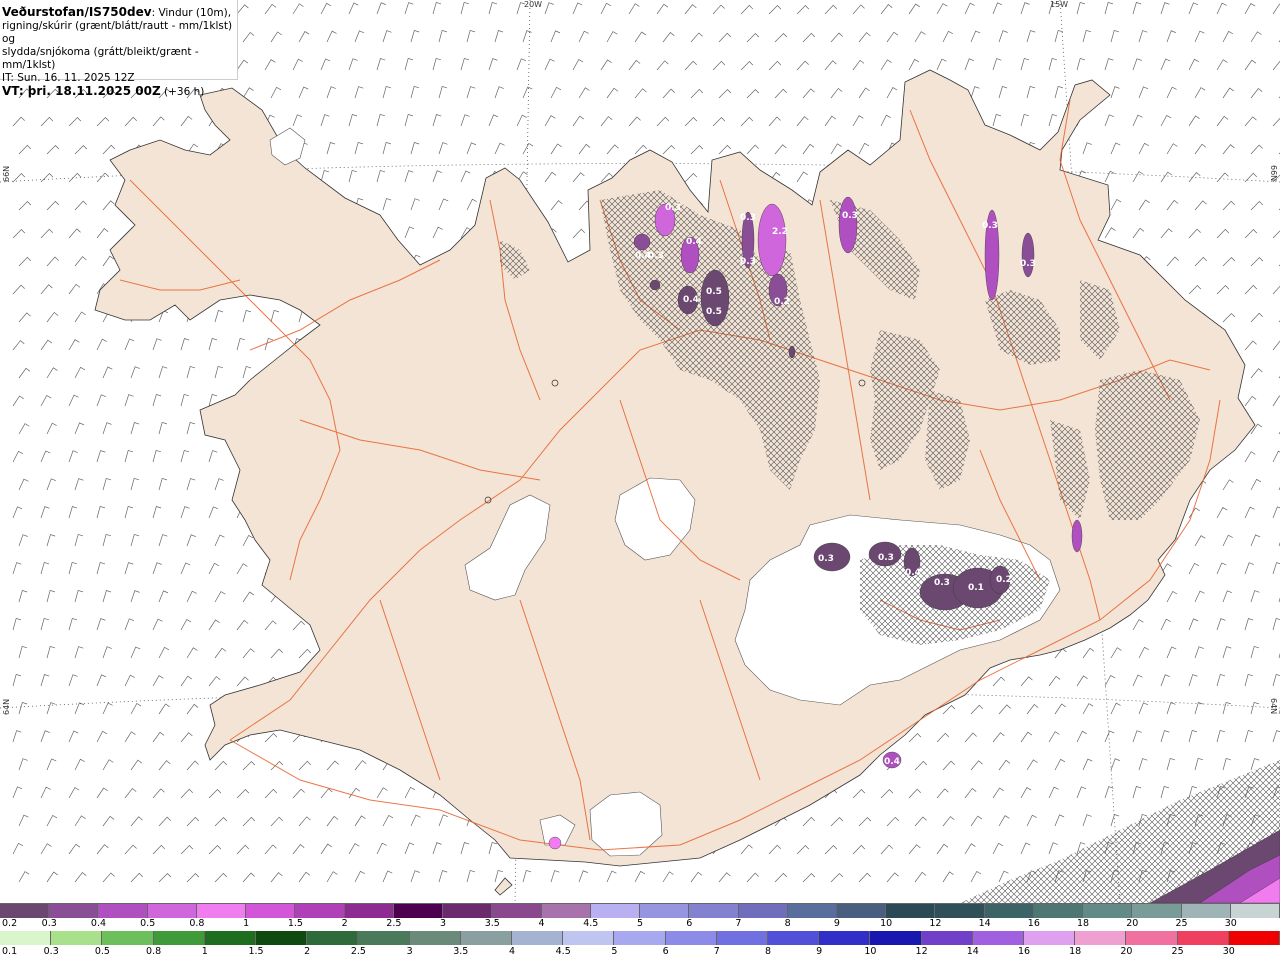  Describe the element at coordinates (541, 923) in the screenshot. I see `legend-snow-label: 4` at that location.